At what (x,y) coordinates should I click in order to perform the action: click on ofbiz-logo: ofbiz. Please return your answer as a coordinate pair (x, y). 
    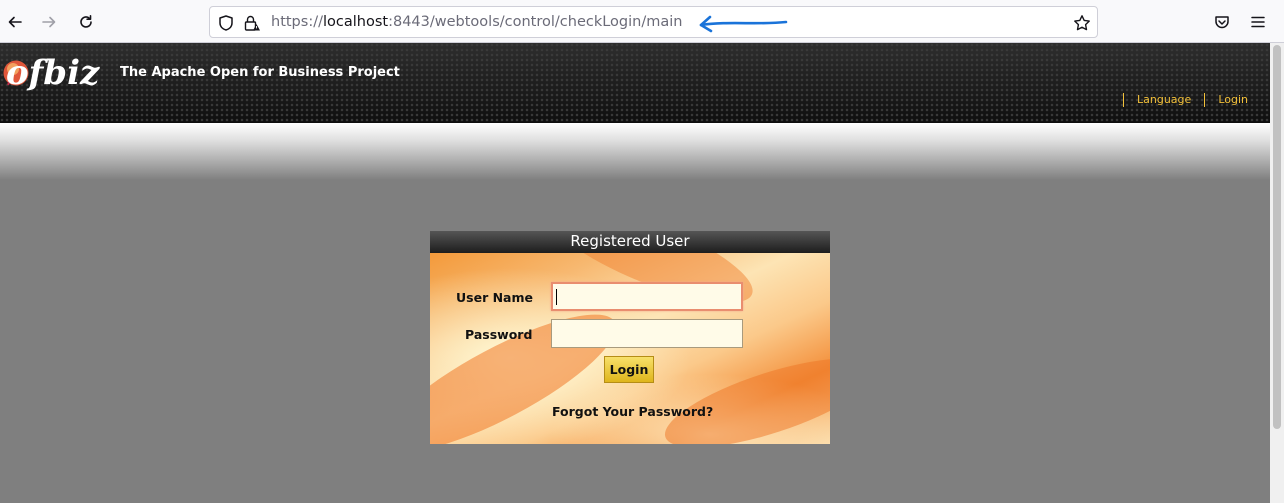
    Looking at the image, I should click on (54, 73).